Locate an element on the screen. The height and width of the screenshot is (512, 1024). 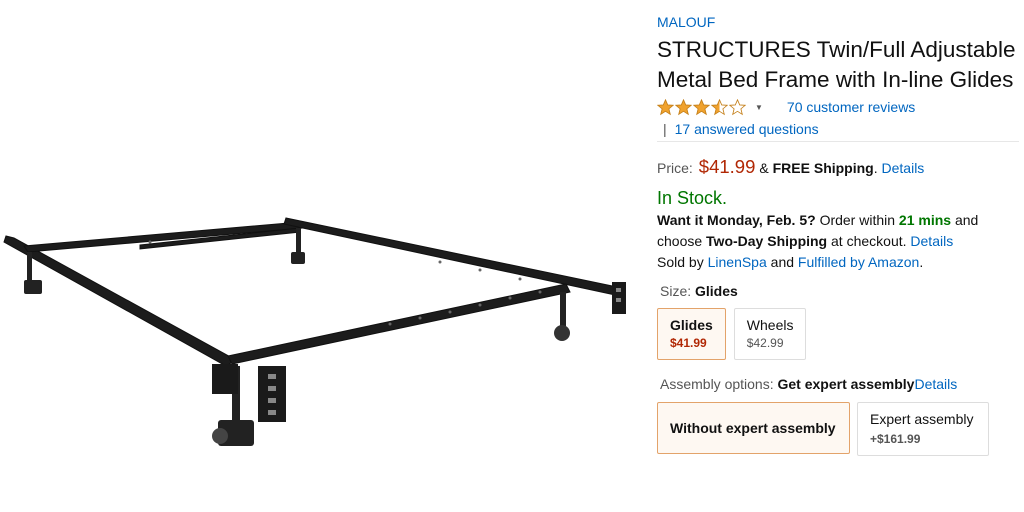
swatch-price: $41.99 is located at coordinates (688, 343).